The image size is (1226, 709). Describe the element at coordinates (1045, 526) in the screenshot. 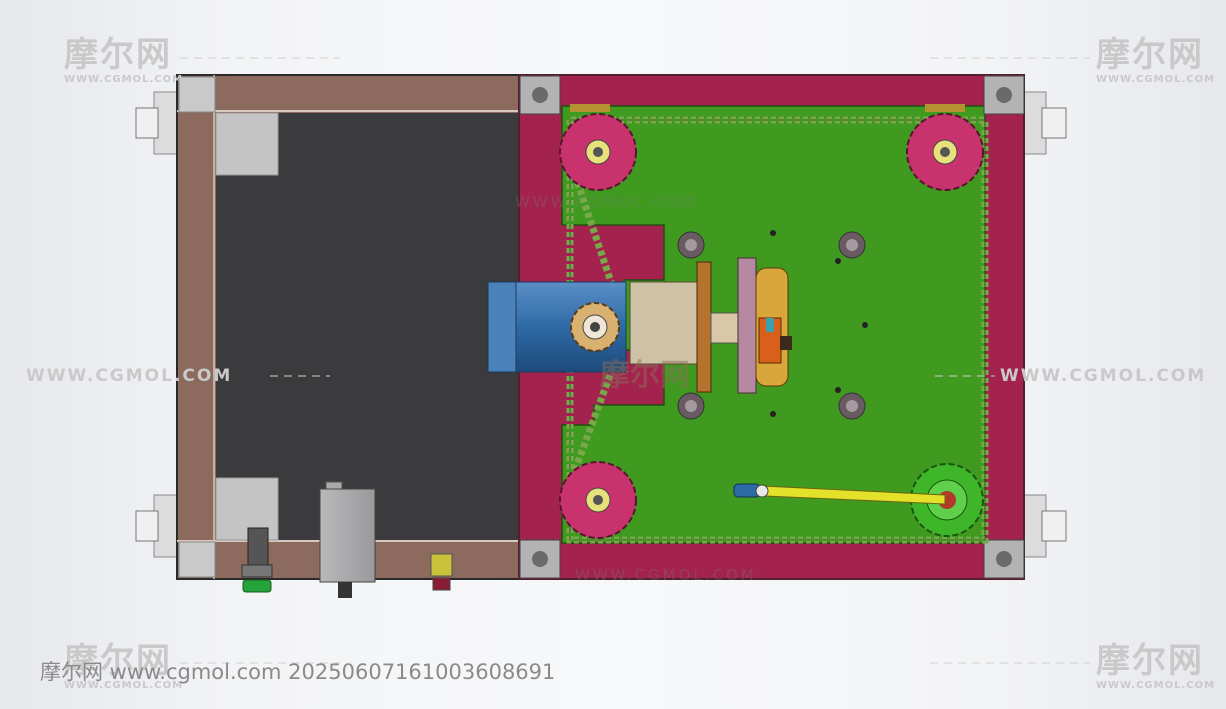

I see `mount-foot-right-bottom` at that location.